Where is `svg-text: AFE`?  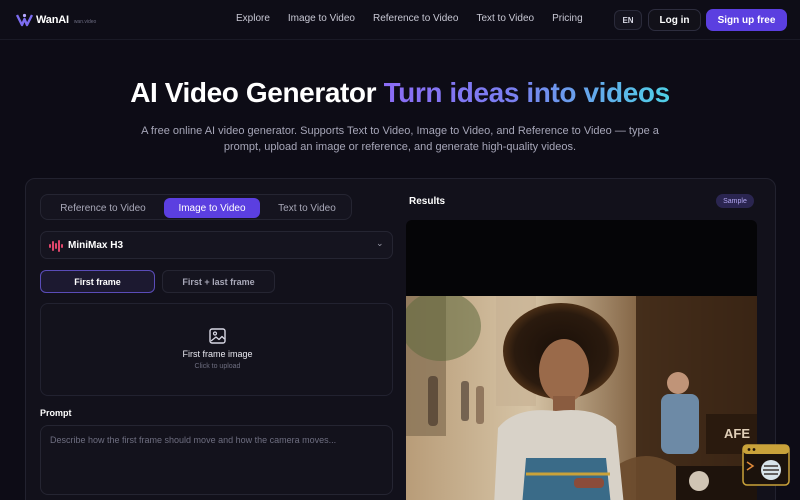 svg-text: AFE is located at coordinates (737, 433).